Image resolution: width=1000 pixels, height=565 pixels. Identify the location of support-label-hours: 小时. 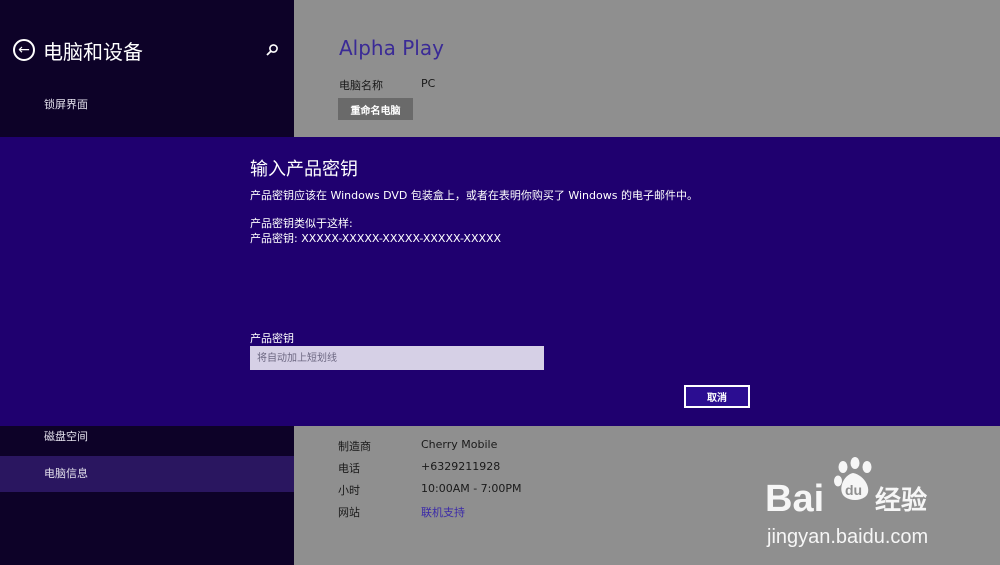
(349, 490).